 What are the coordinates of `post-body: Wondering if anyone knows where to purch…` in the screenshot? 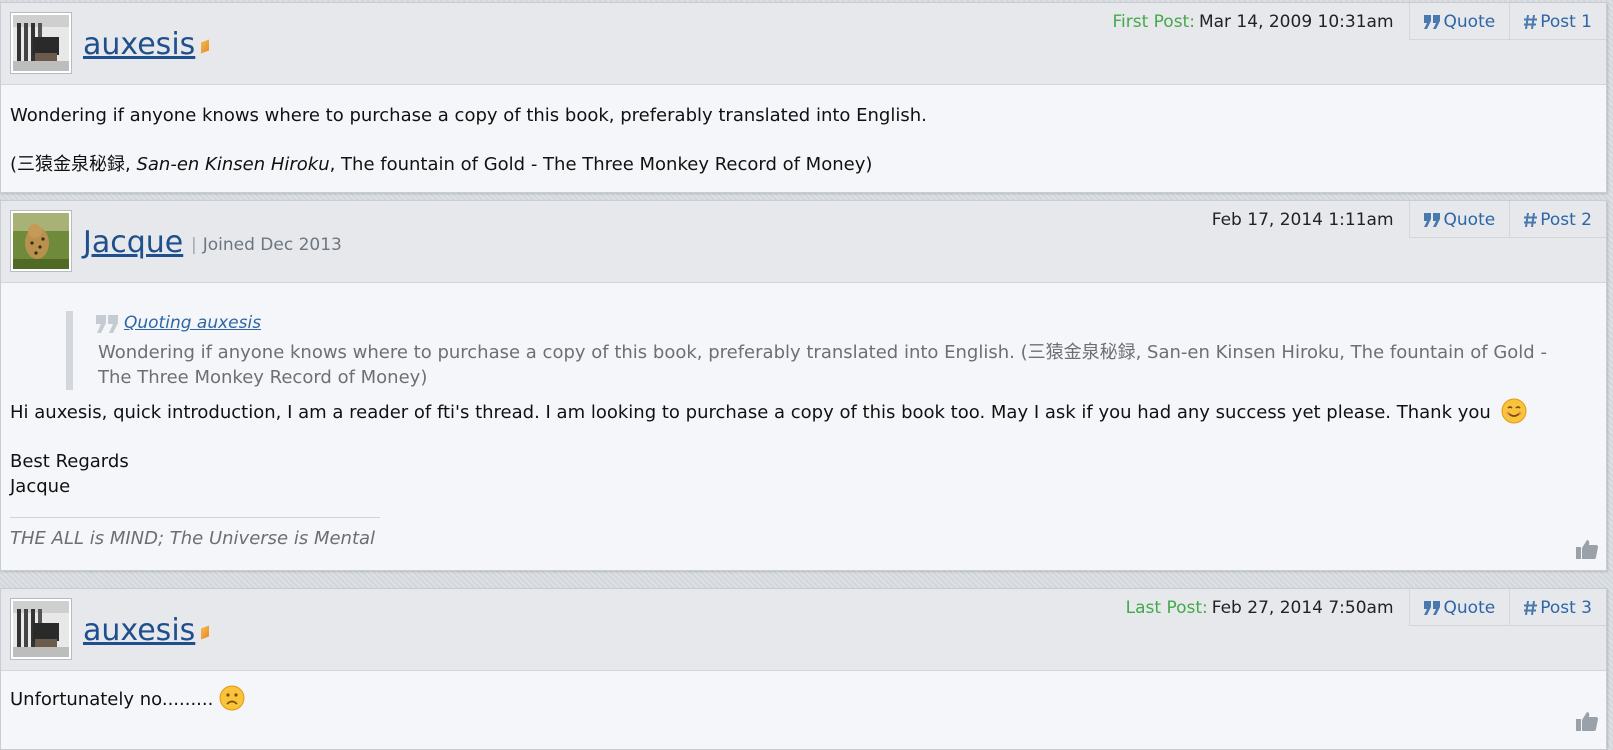 It's located at (803, 137).